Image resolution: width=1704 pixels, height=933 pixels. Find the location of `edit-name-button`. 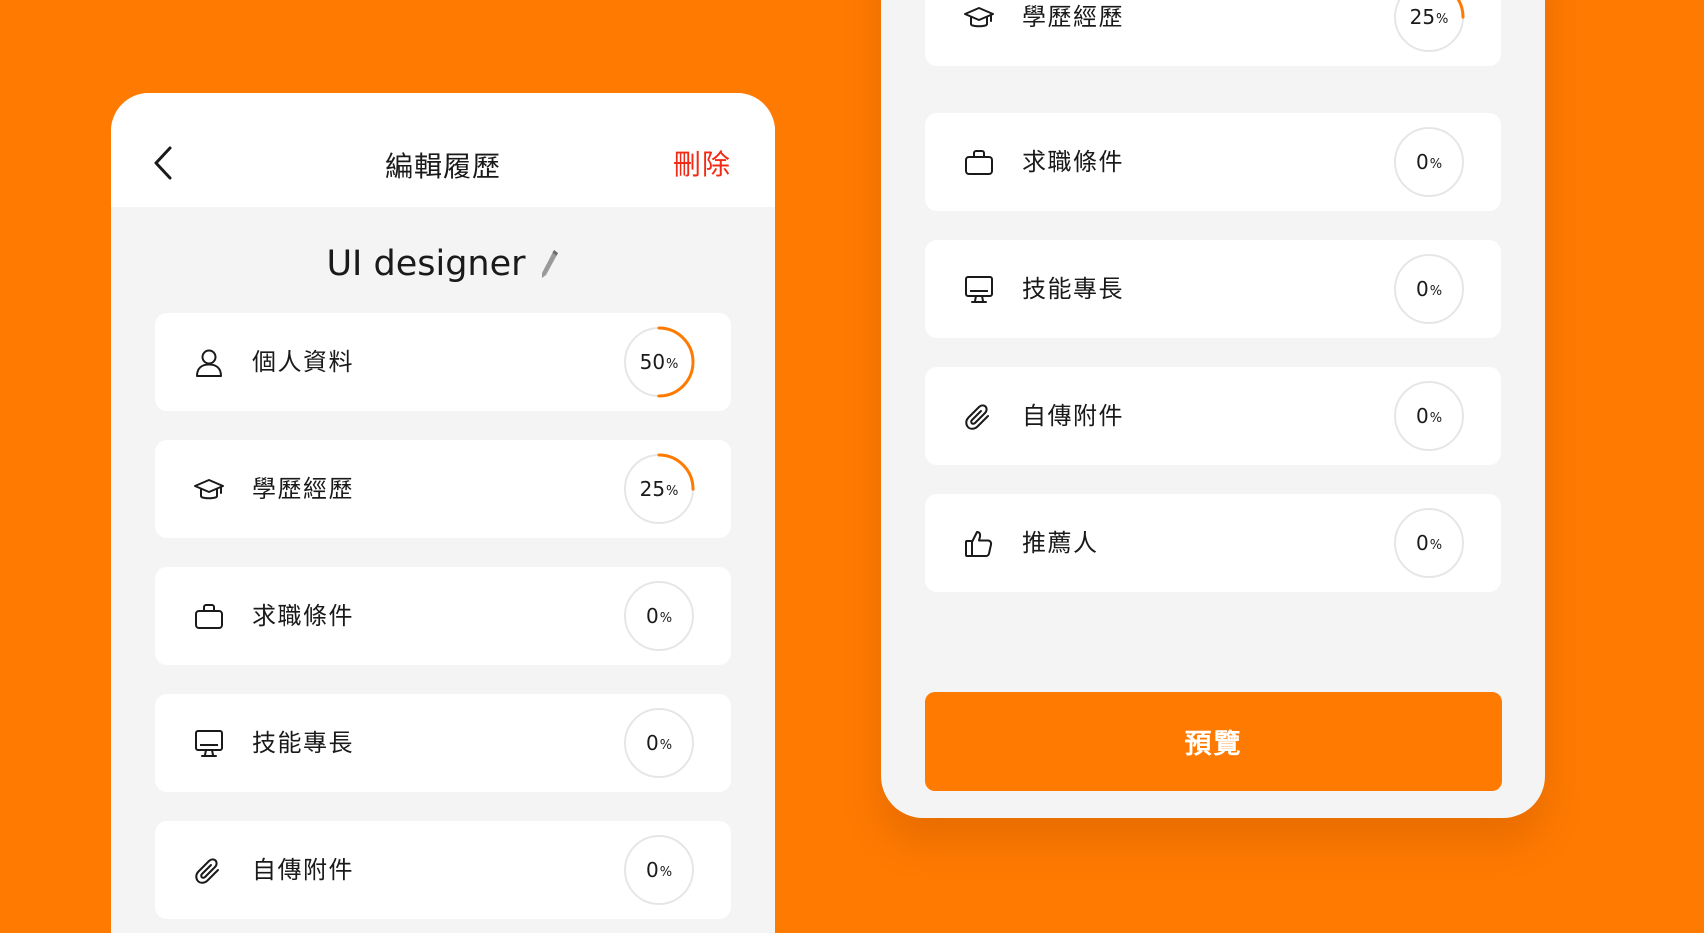

edit-name-button is located at coordinates (550, 264).